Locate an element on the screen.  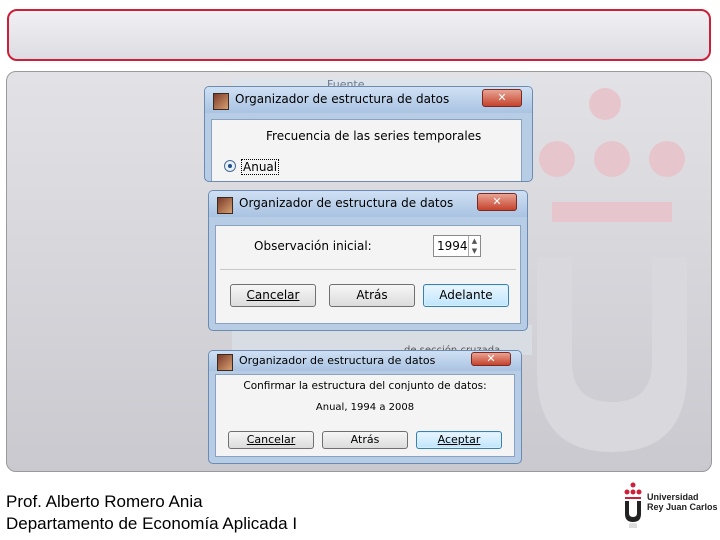
spinner-up-icon: ▲ is located at coordinates (474, 241).